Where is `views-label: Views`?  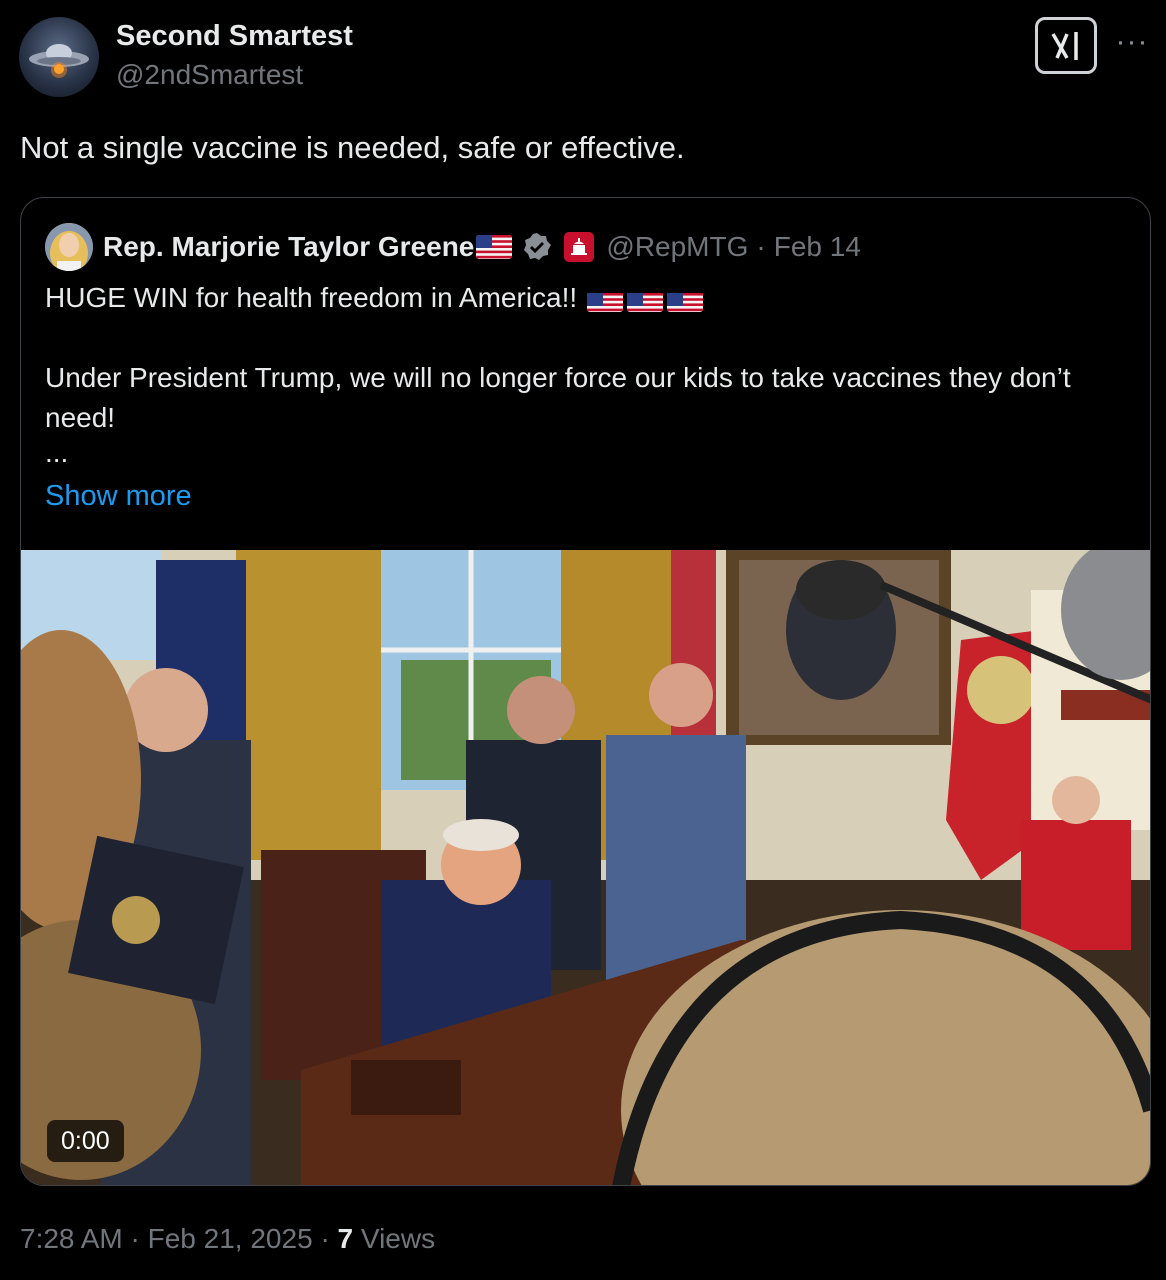 views-label: Views is located at coordinates (398, 1238).